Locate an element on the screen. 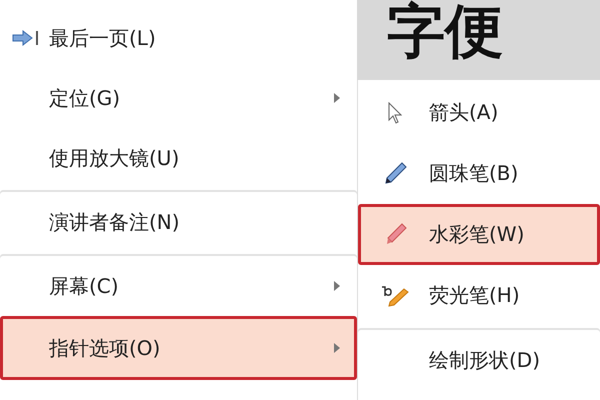 The height and width of the screenshot is (400, 600). menu-item: 定位(G) is located at coordinates (178, 98).